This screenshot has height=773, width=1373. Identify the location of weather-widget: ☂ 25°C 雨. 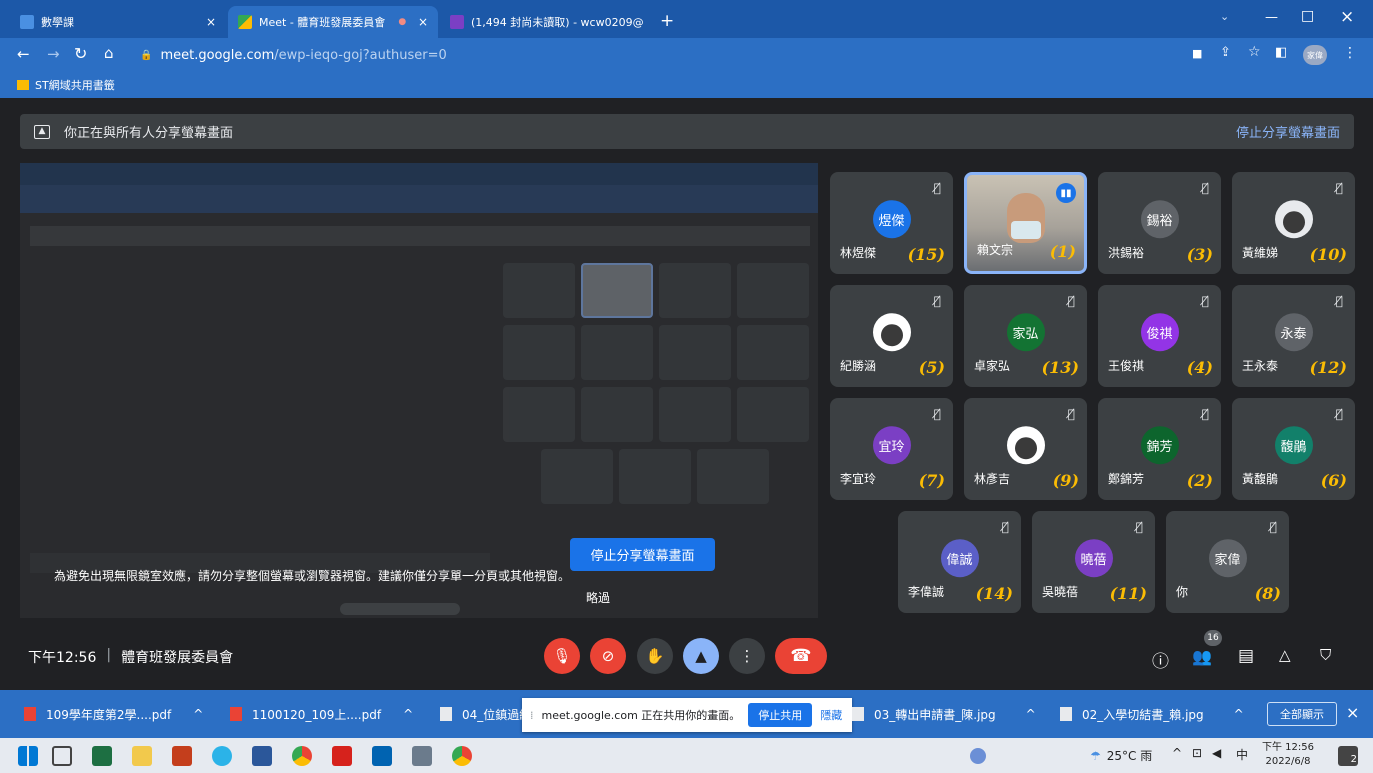
(1121, 755).